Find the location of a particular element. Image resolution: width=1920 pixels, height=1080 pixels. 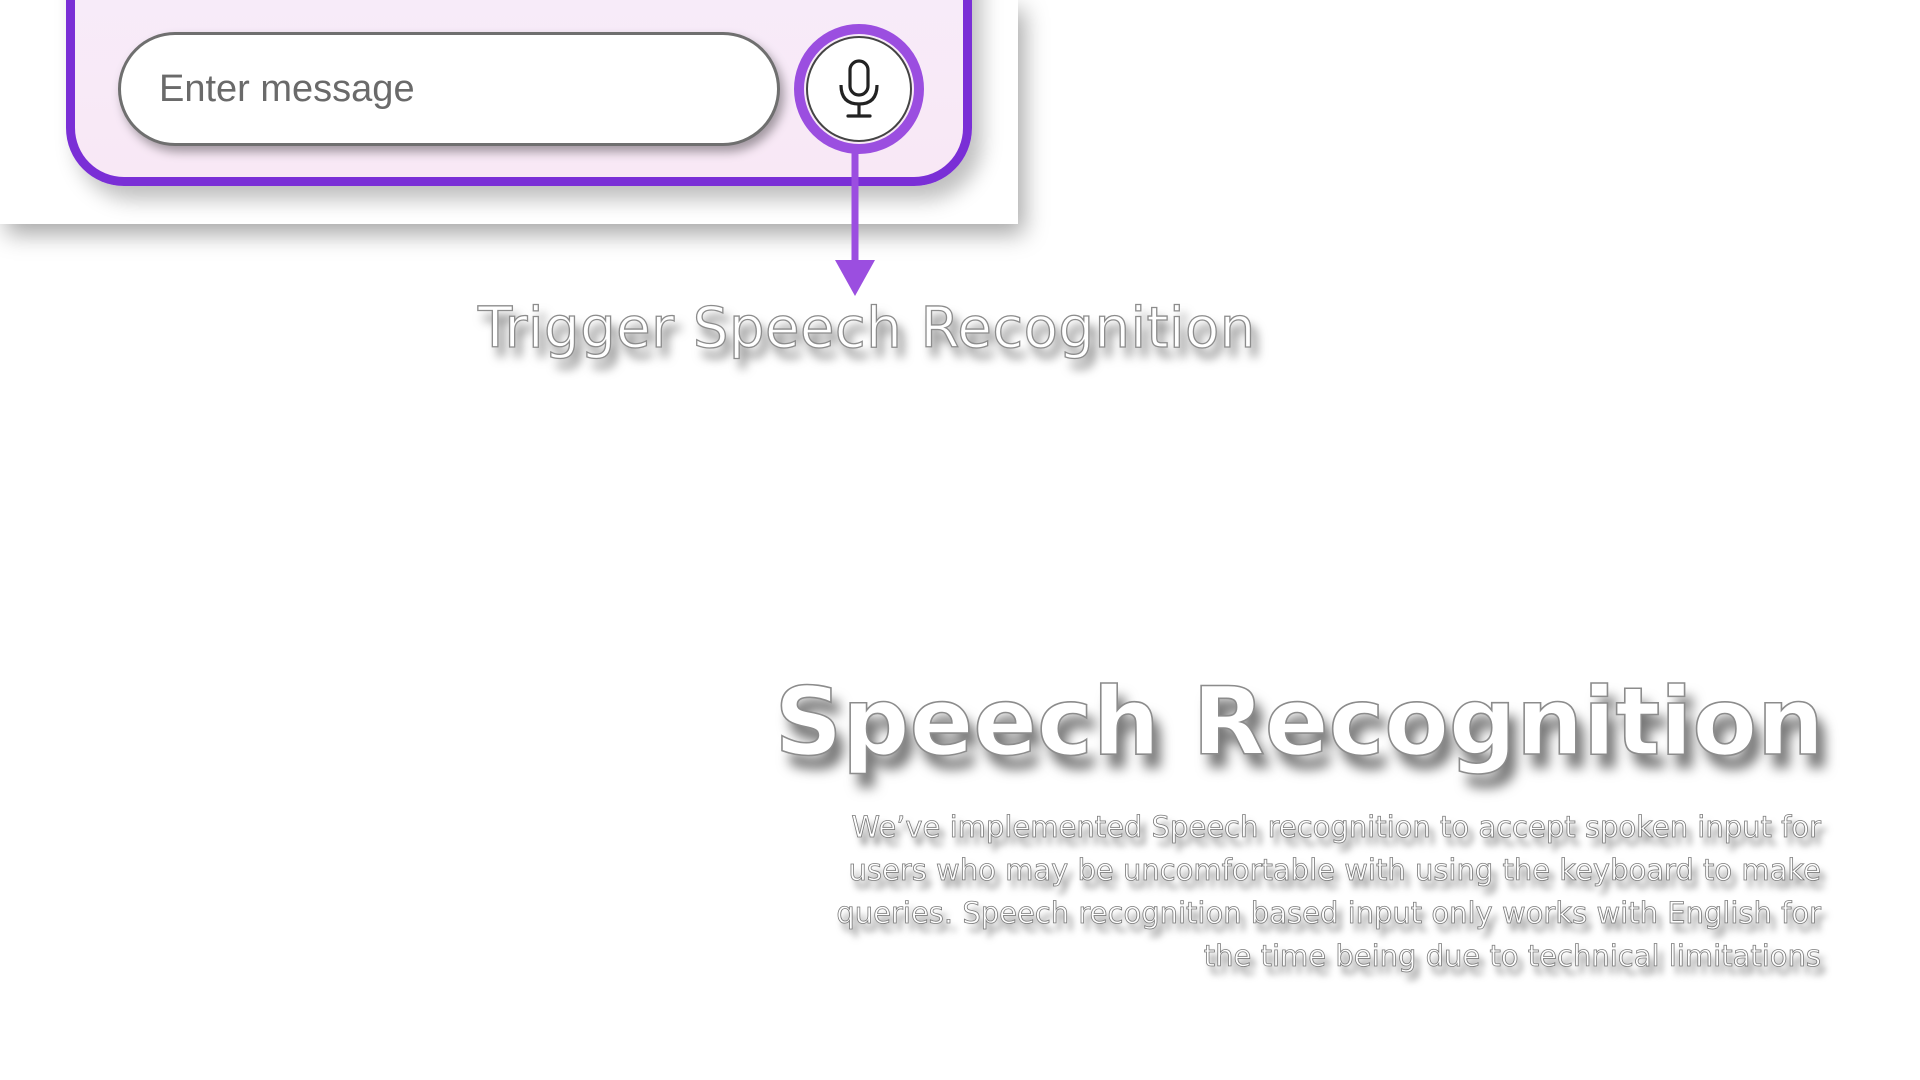

mic-button is located at coordinates (859, 89).